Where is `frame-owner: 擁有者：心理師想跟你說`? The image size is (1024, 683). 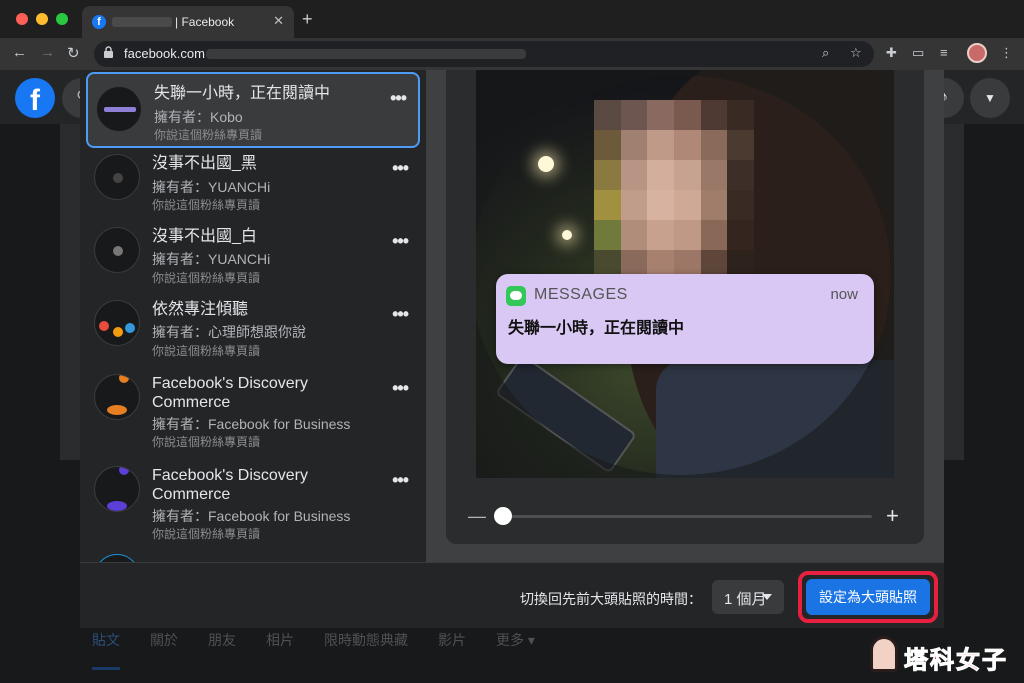 frame-owner: 擁有者：心理師想跟你說 is located at coordinates (229, 332).